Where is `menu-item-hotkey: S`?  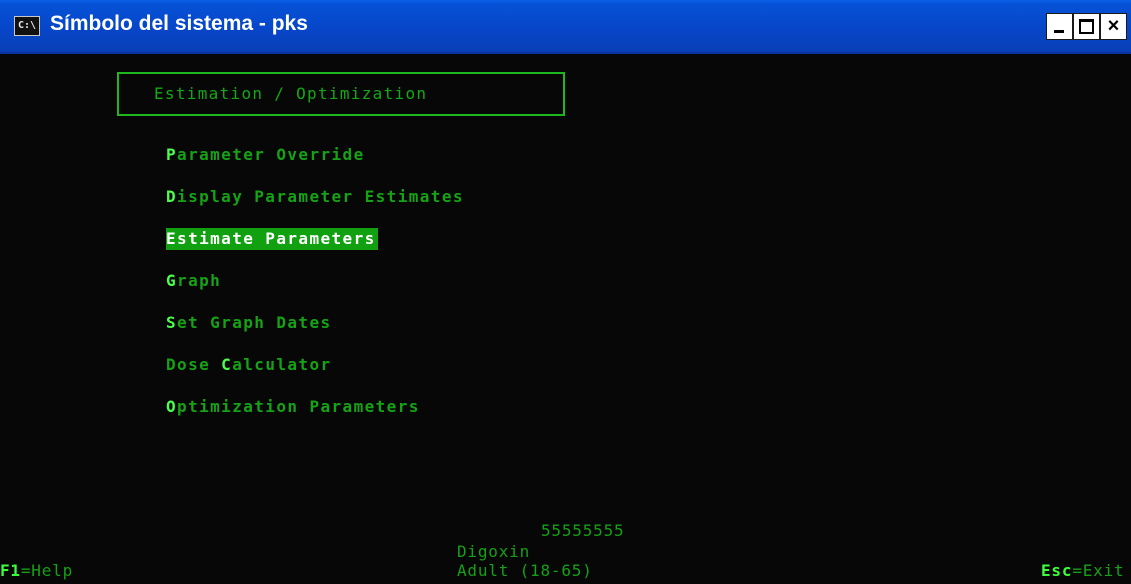
menu-item-hotkey: S is located at coordinates (172, 322).